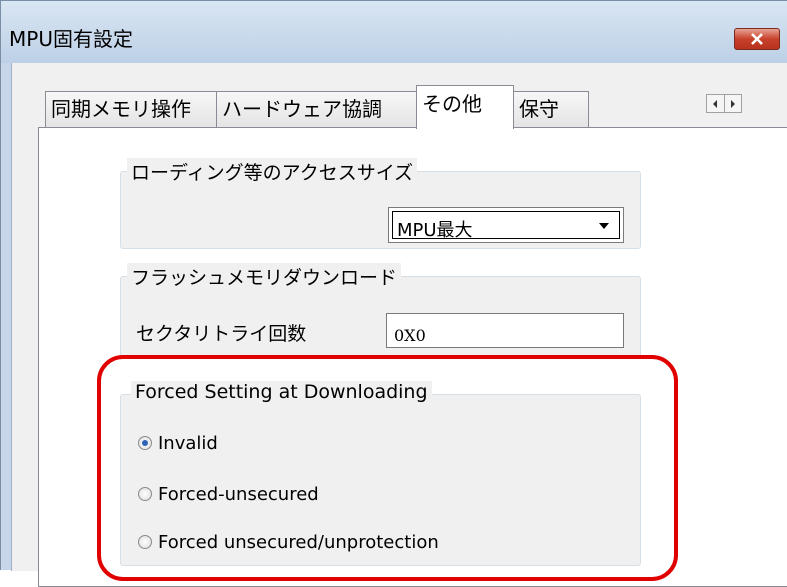 This screenshot has width=787, height=587. Describe the element at coordinates (435, 230) in the screenshot. I see `access-size-selected-value: MPU最大` at that location.